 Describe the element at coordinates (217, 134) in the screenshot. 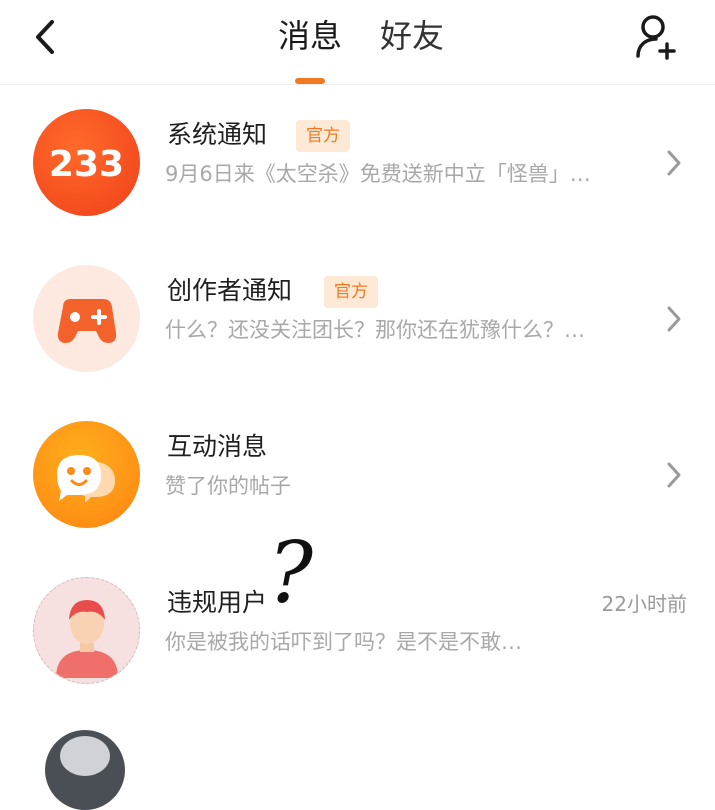

I see `row-title: 系统通知` at that location.